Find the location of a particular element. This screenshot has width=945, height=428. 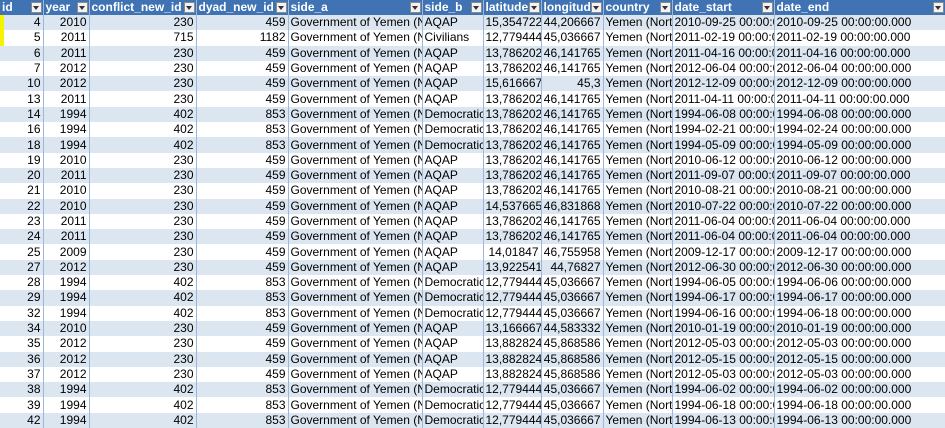

cell-year: 2012 is located at coordinates (66, 374).